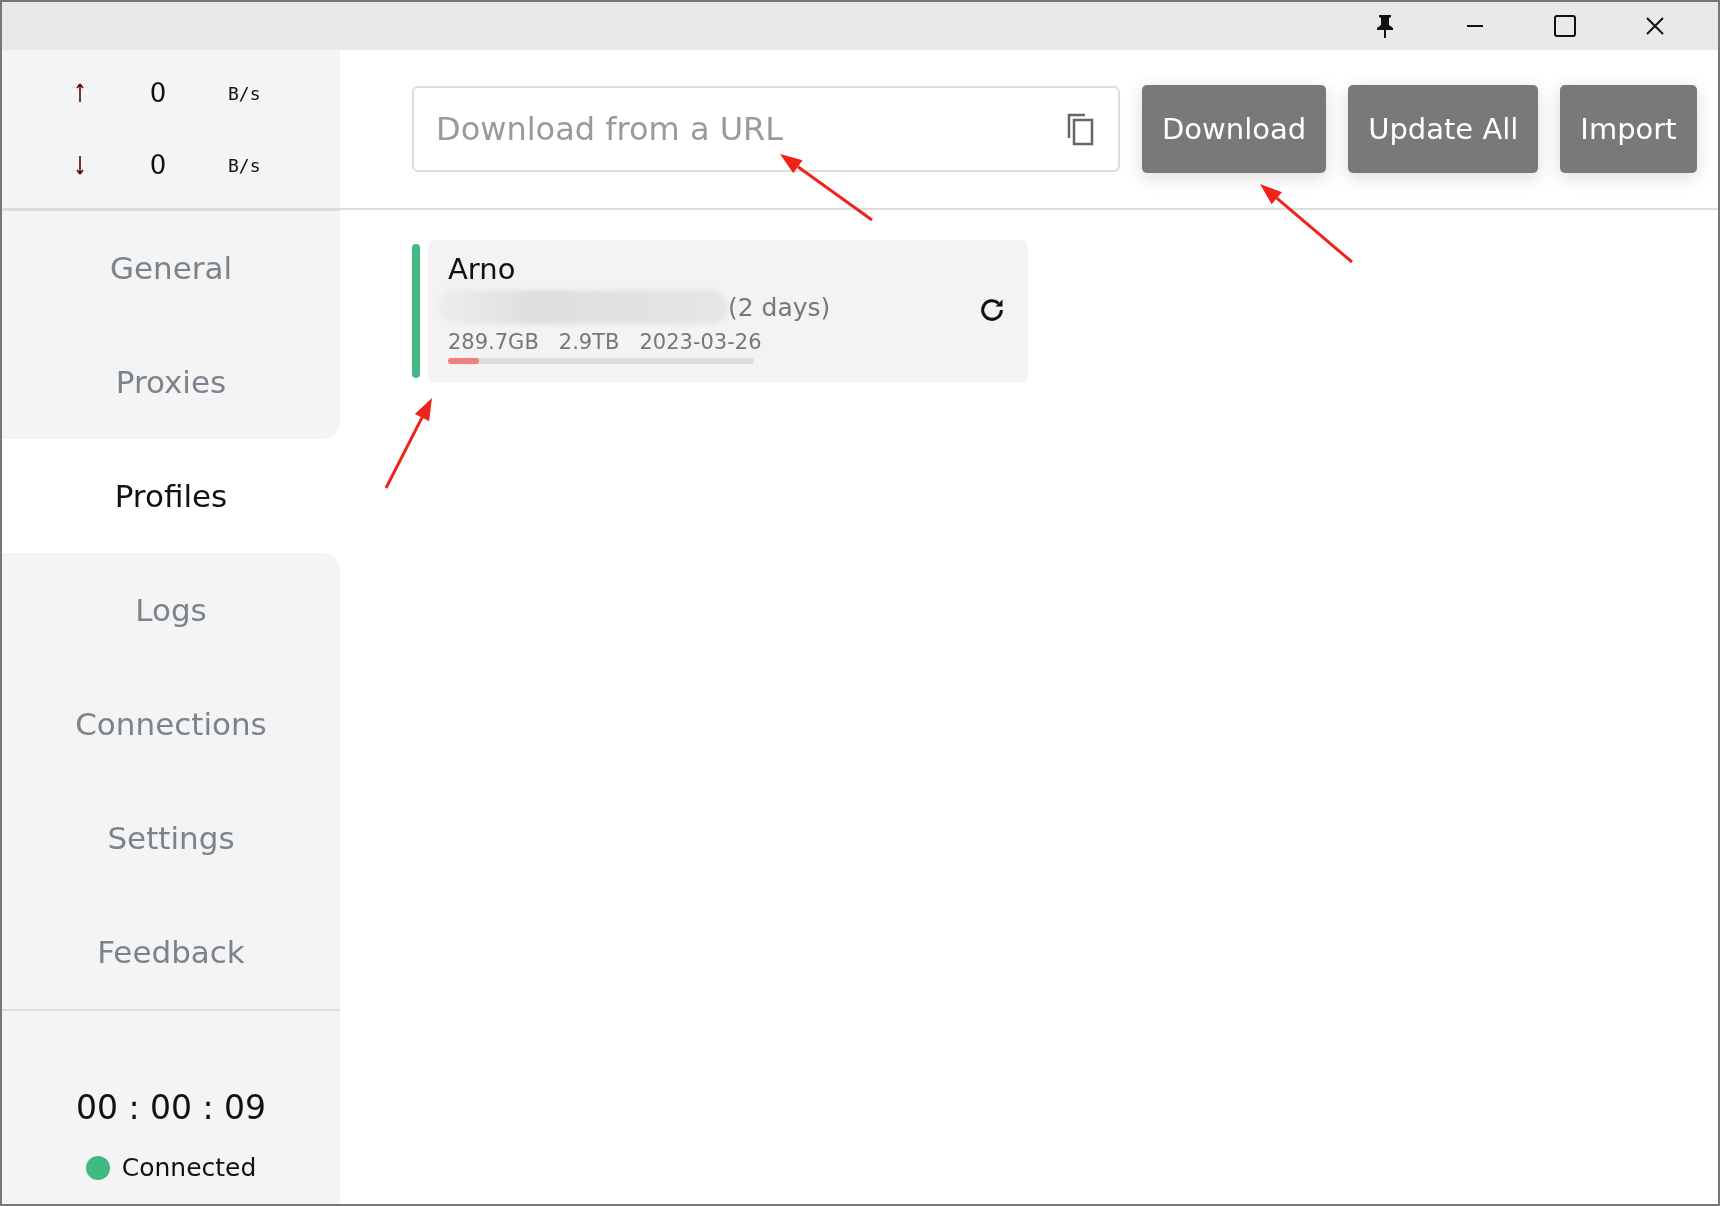 The image size is (1720, 1206). What do you see at coordinates (1628, 129) in the screenshot?
I see `toolbar-button: Import` at bounding box center [1628, 129].